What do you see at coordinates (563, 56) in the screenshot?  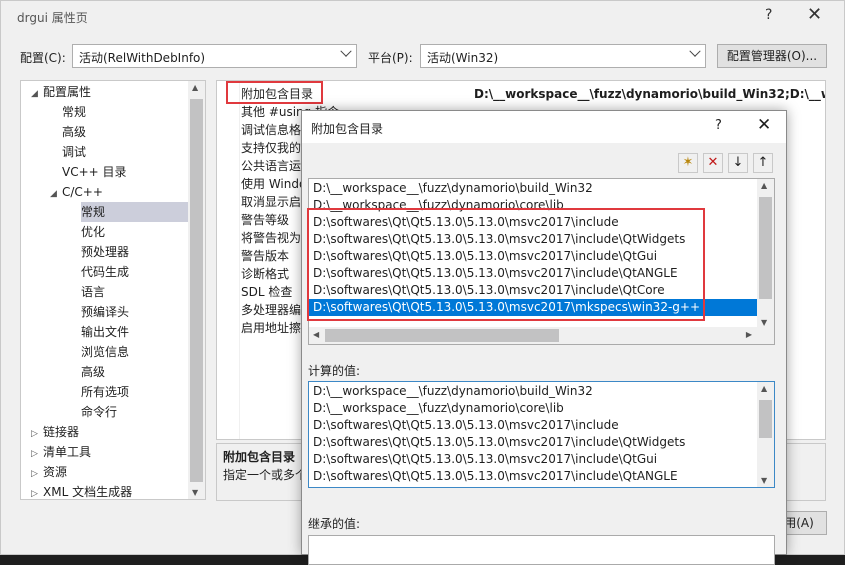 I see `platform-select: 活动(Win32)` at bounding box center [563, 56].